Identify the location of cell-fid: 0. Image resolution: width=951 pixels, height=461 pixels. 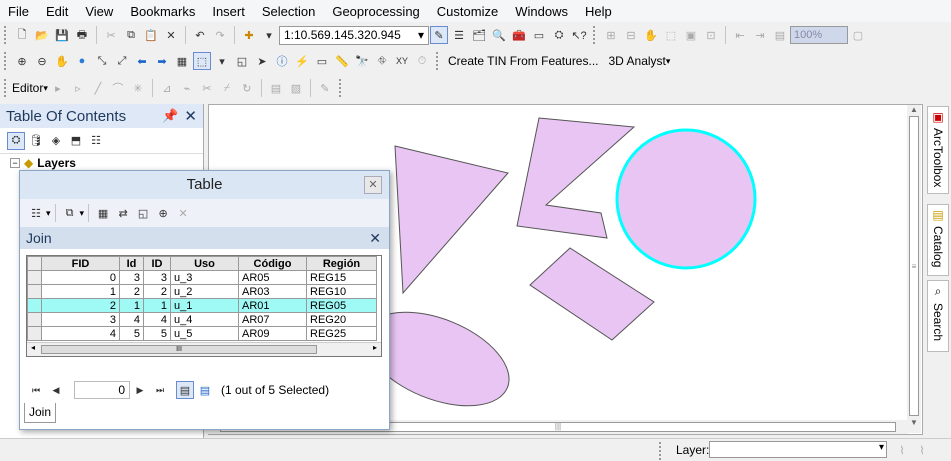
(80, 277).